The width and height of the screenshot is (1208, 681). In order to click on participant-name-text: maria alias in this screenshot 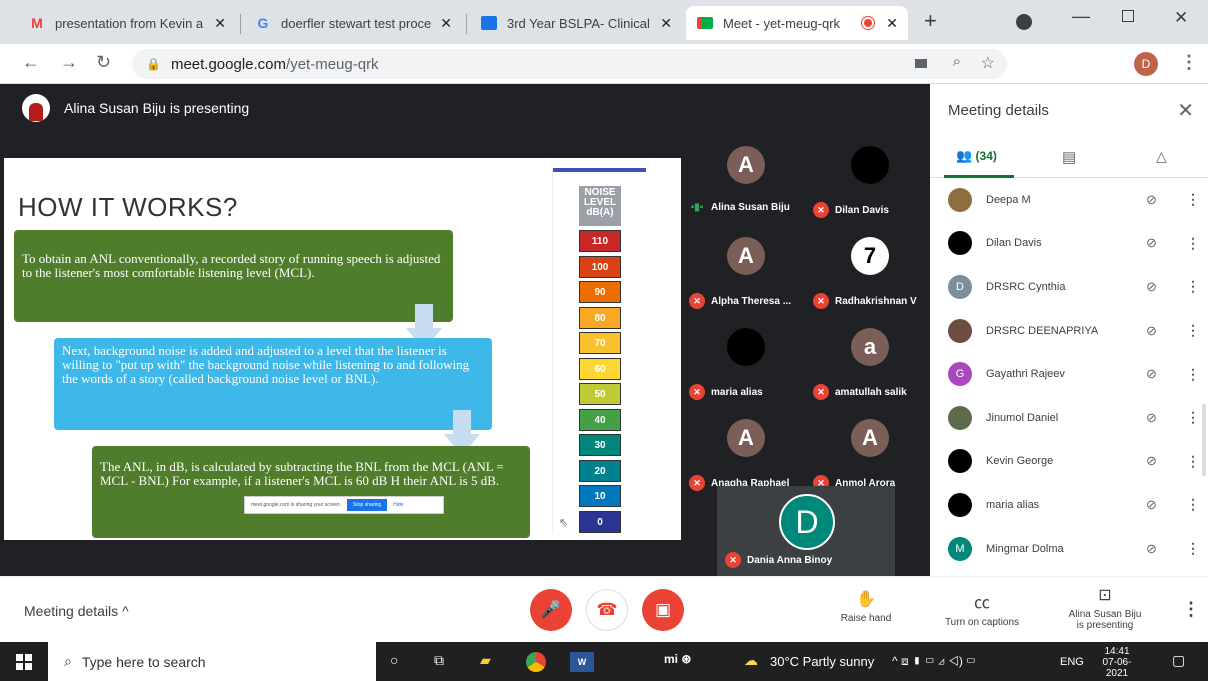, I will do `click(737, 392)`.